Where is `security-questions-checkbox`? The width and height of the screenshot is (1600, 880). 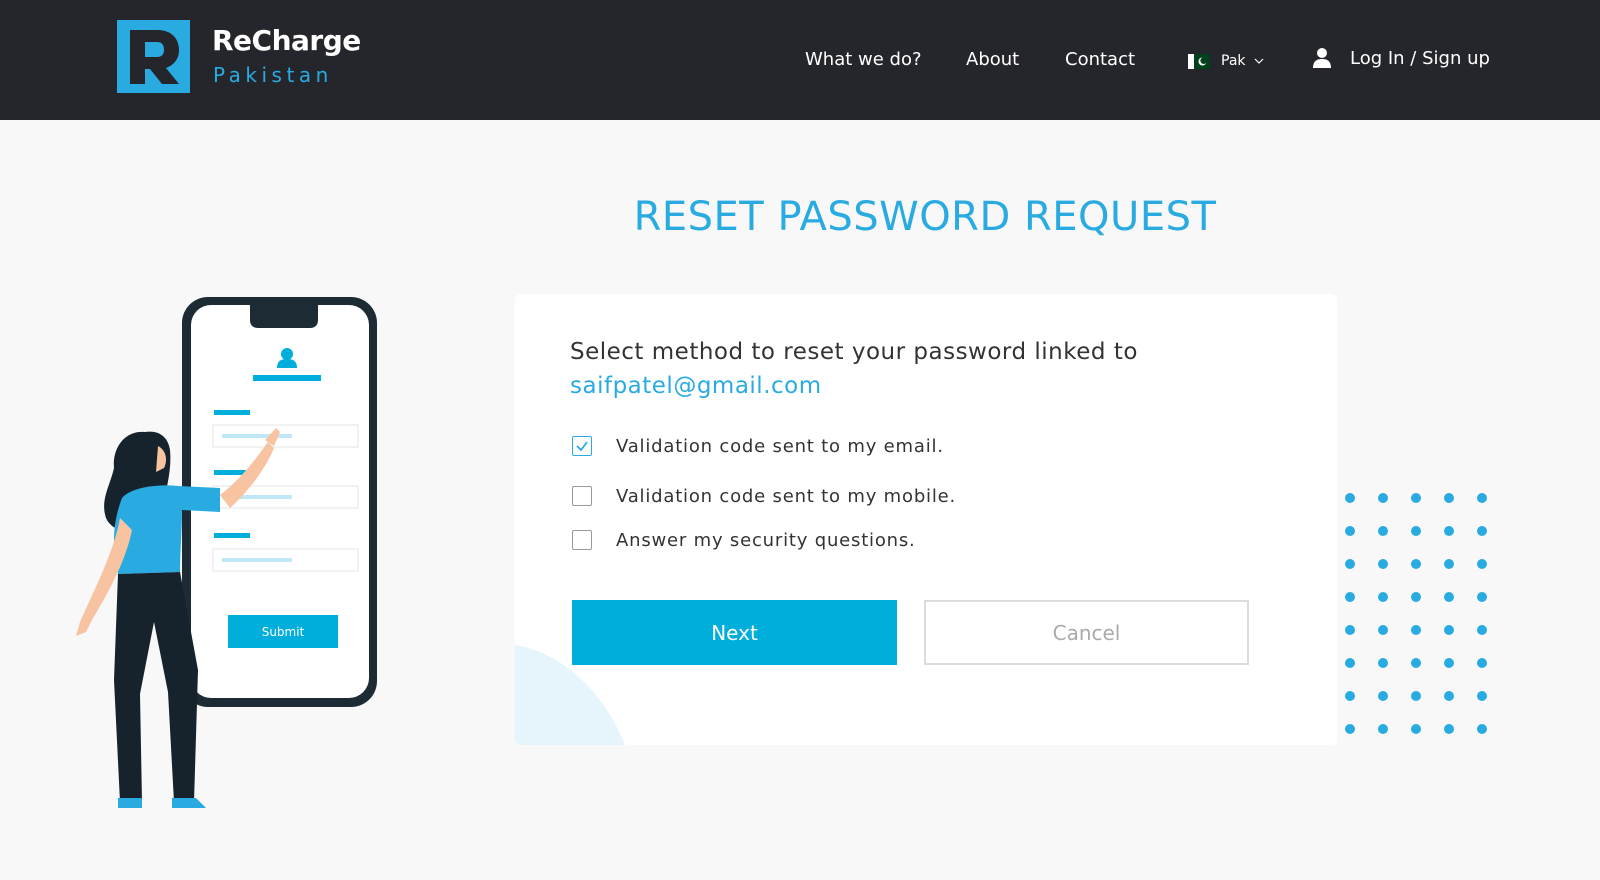 security-questions-checkbox is located at coordinates (582, 540).